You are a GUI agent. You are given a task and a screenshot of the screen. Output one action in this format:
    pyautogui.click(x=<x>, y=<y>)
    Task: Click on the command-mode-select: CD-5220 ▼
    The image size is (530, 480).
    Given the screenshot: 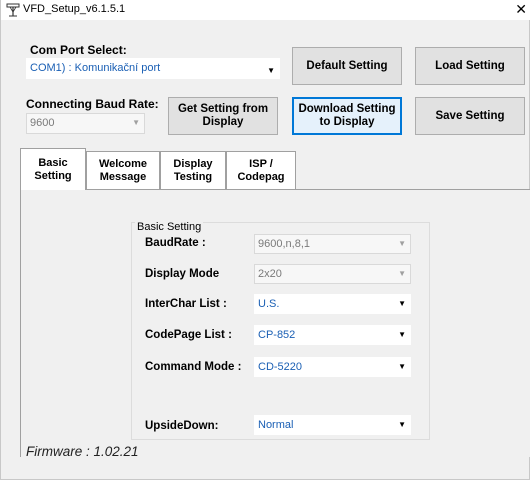 What is the action you would take?
    pyautogui.click(x=332, y=367)
    